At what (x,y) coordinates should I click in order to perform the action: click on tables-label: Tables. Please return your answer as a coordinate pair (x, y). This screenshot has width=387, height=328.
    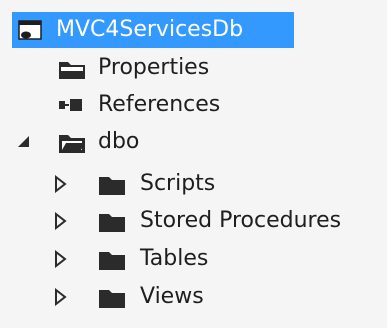
    Looking at the image, I should click on (174, 258).